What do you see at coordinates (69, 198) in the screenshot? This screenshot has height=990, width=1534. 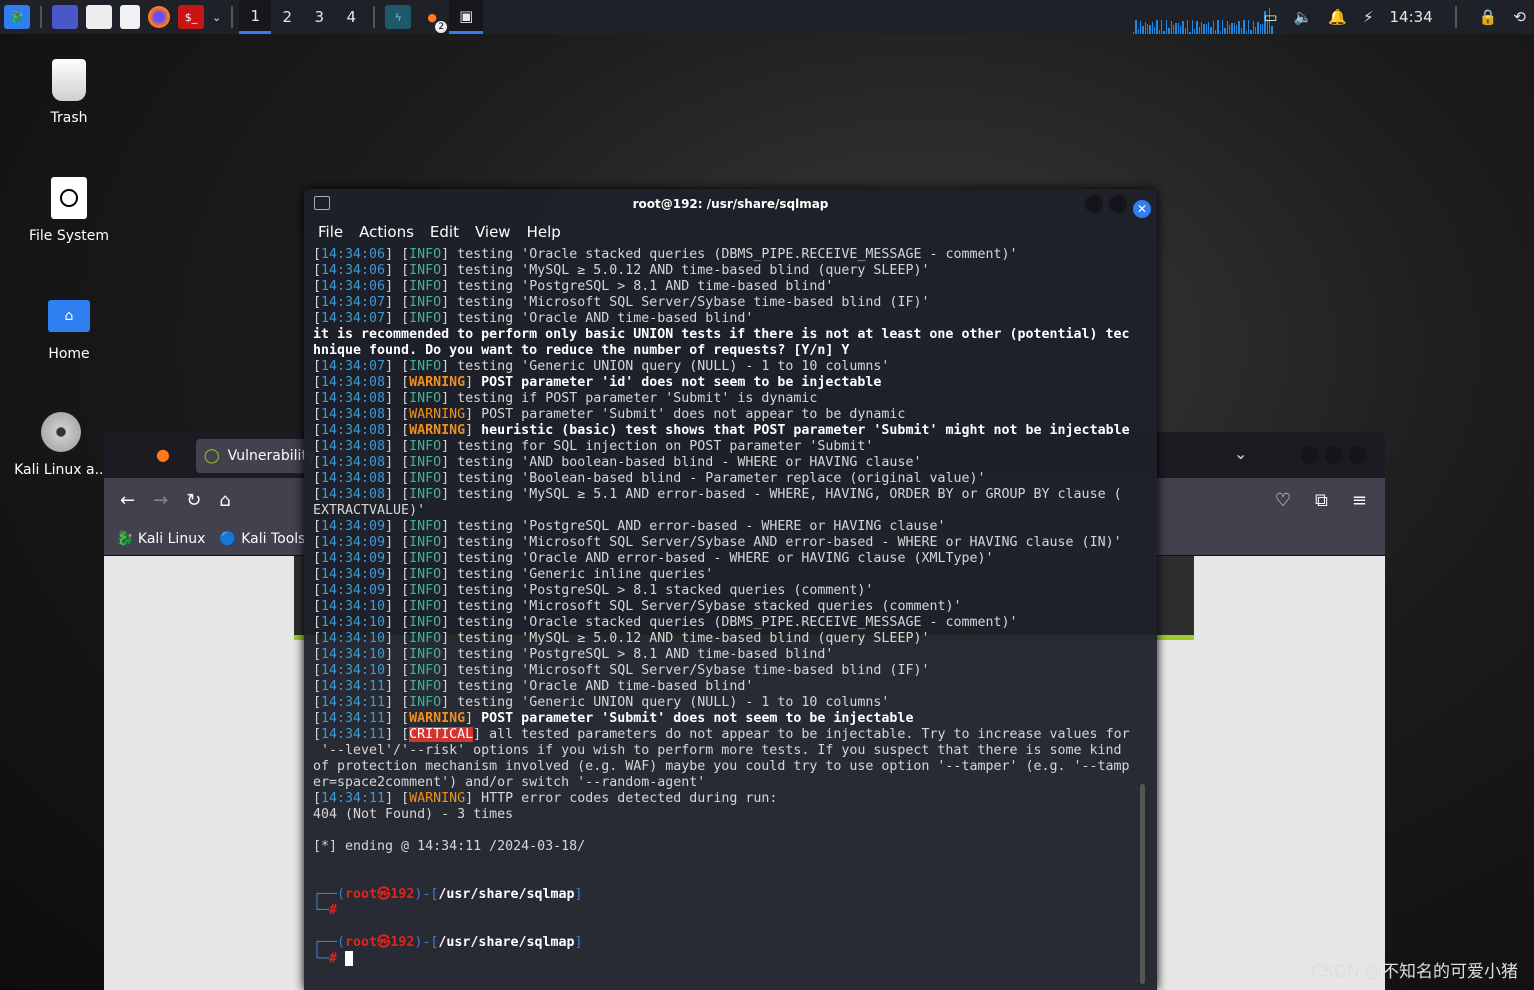 I see `drive-icon` at bounding box center [69, 198].